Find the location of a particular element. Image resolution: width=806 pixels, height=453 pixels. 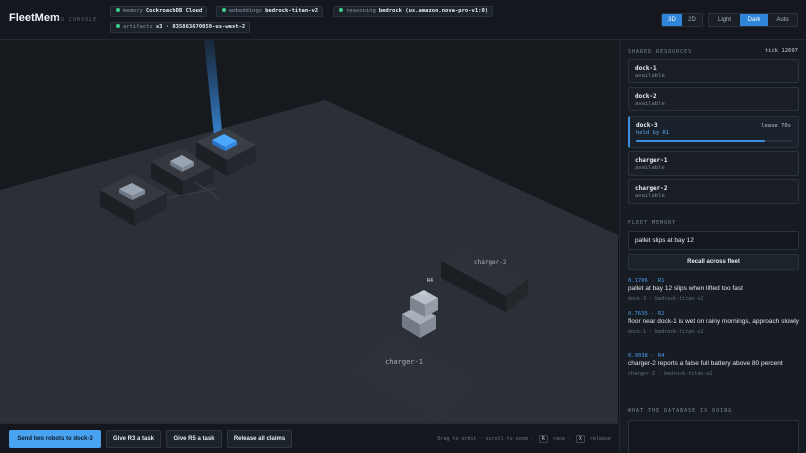

database-activity-log is located at coordinates (713, 436).